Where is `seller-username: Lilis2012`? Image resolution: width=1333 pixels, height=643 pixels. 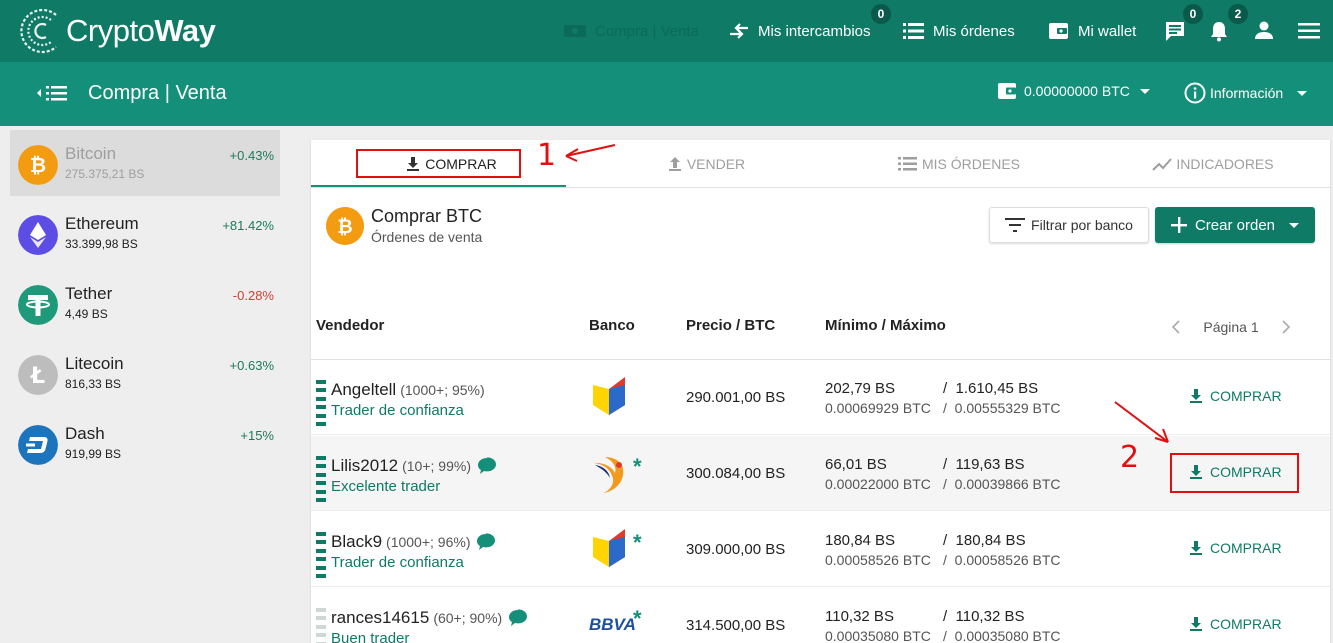 seller-username: Lilis2012 is located at coordinates (365, 465).